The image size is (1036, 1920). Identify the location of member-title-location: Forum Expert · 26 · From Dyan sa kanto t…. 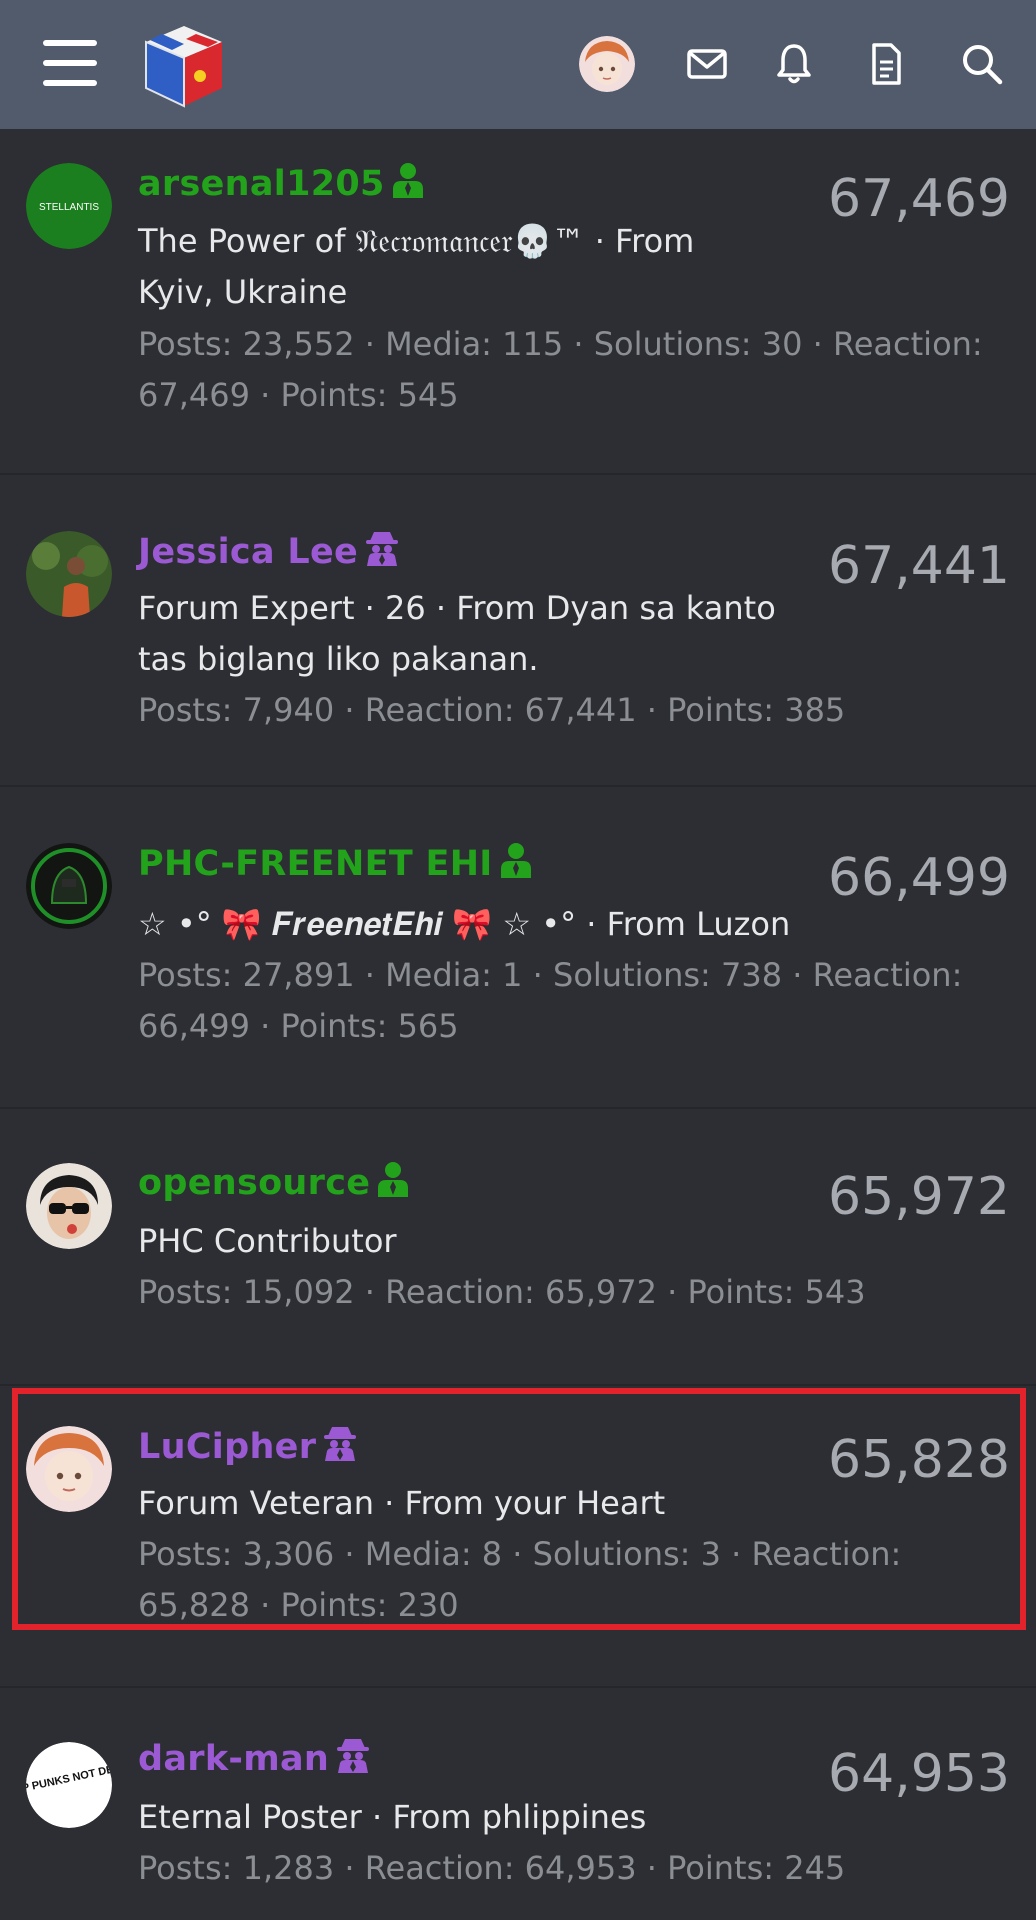
(457, 633).